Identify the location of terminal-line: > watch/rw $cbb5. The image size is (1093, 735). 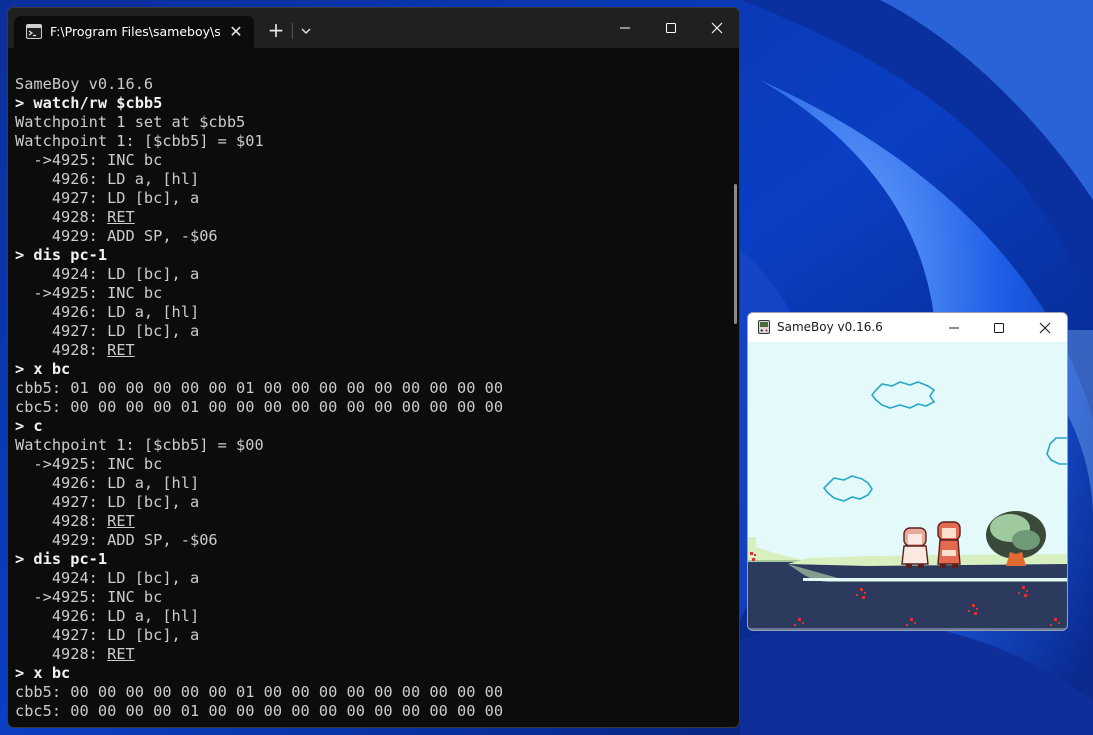
(370, 103).